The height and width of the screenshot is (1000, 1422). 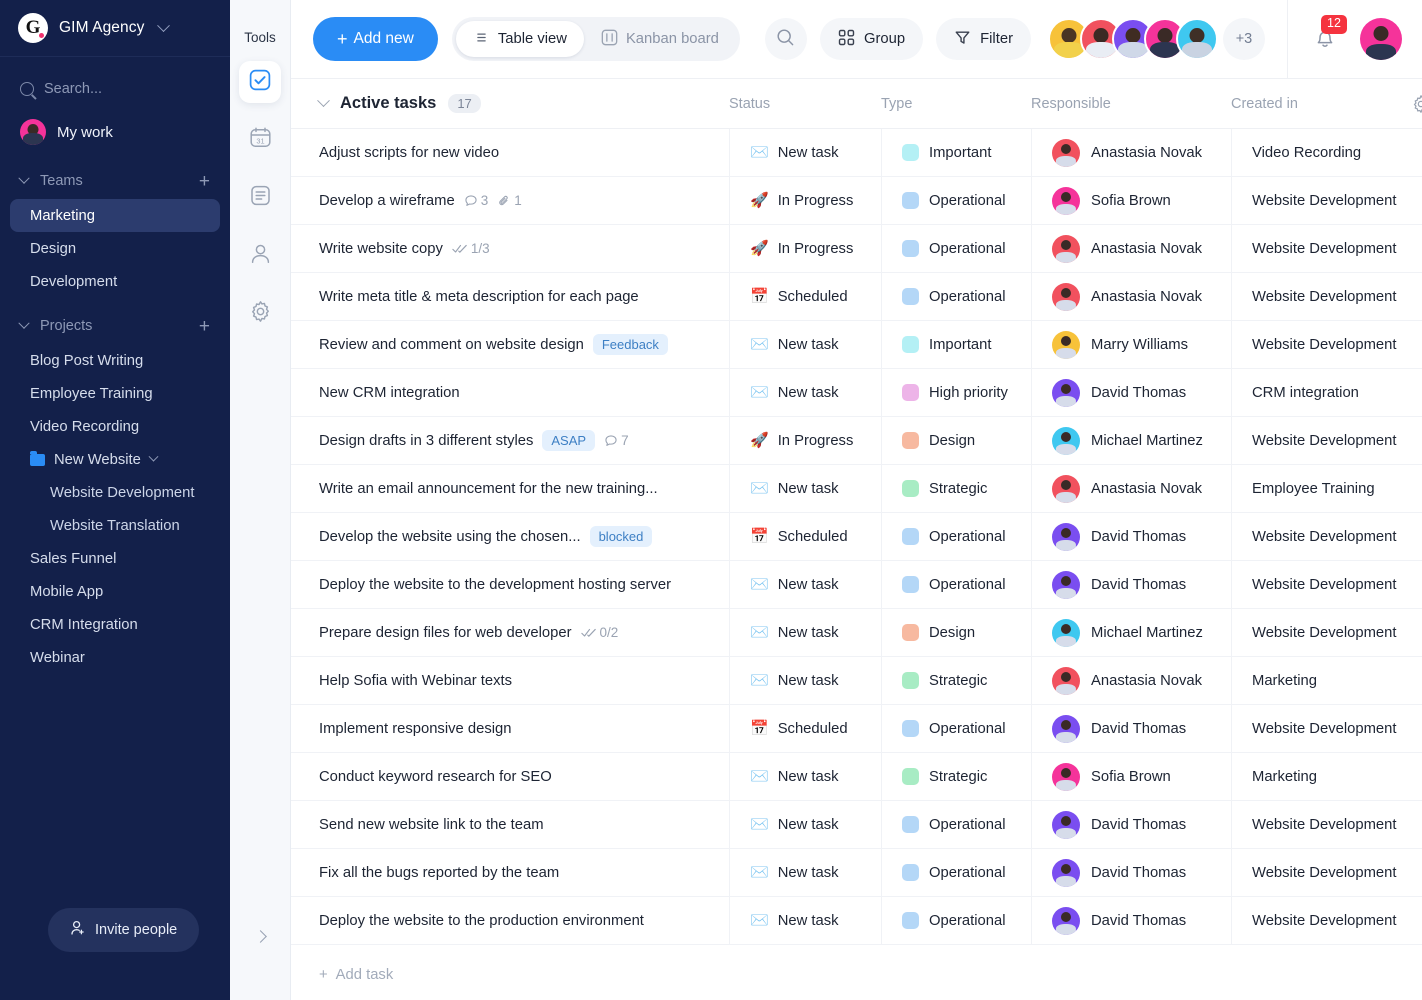 I want to click on column-header-created-in: Created in, so click(x=1321, y=104).